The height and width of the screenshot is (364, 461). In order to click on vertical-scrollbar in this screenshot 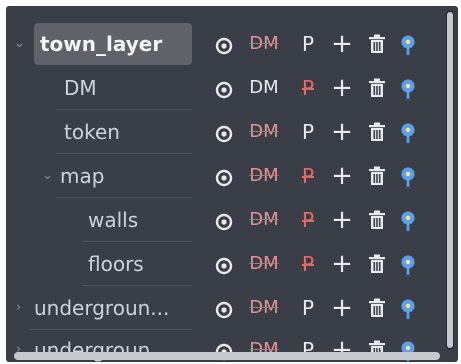, I will do `click(450, 180)`.